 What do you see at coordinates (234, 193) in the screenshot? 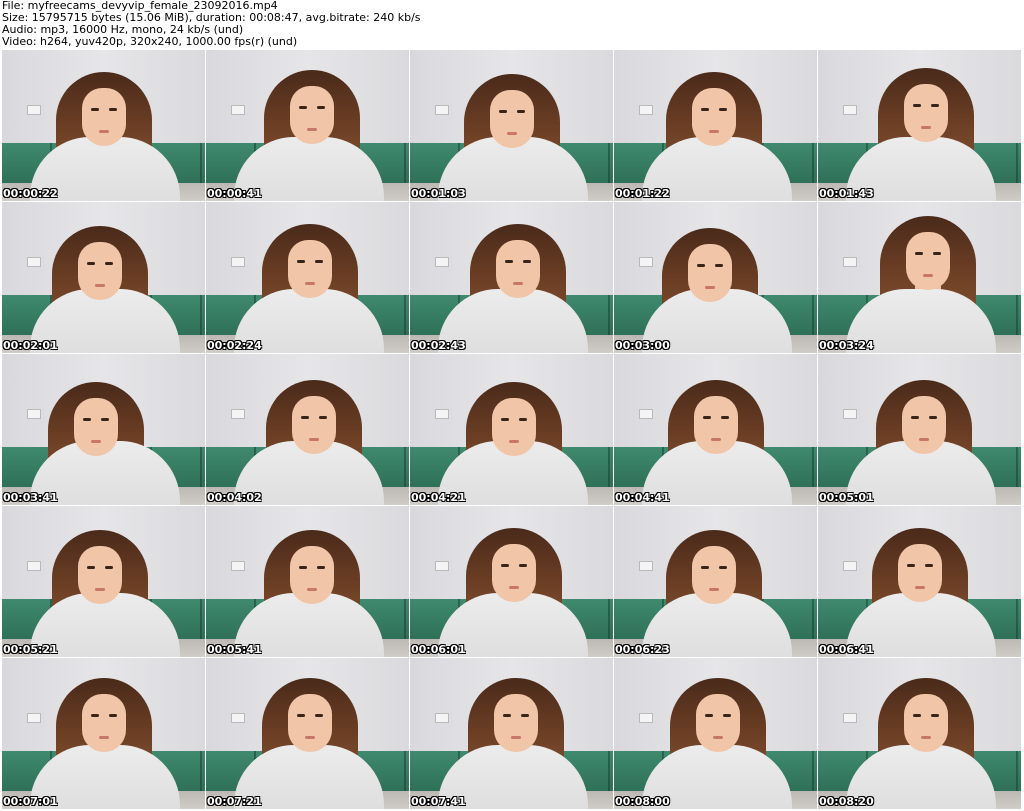
I see `thumbnail-timestamp: 00:00:41` at bounding box center [234, 193].